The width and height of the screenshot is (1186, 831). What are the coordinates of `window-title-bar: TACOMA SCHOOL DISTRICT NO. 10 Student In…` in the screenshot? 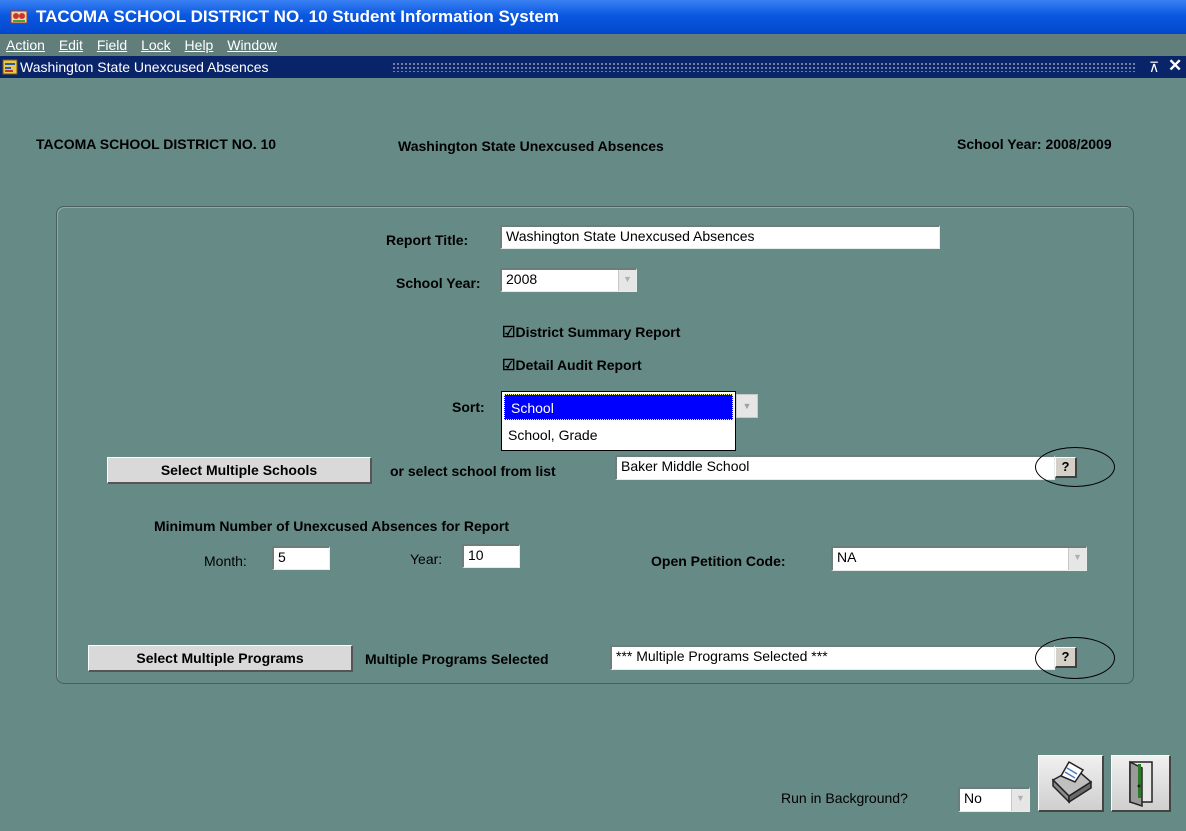 It's located at (593, 17).